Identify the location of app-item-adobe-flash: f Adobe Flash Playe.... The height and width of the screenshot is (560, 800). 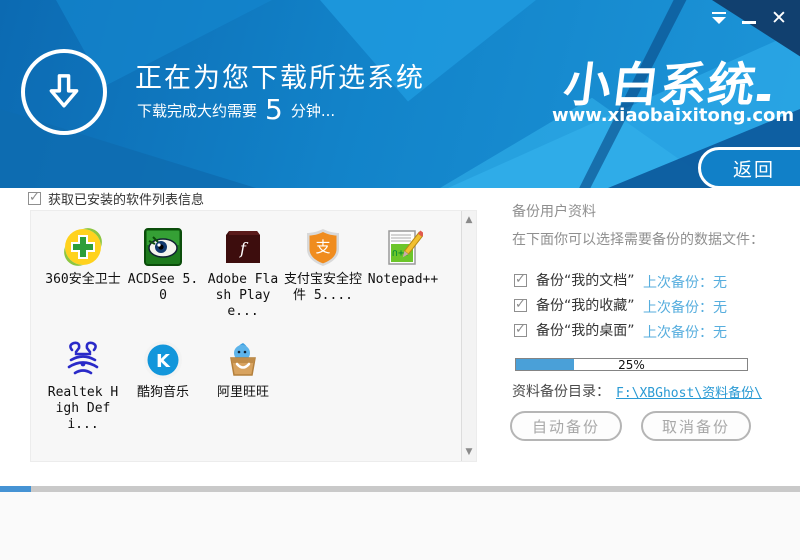
(243, 273).